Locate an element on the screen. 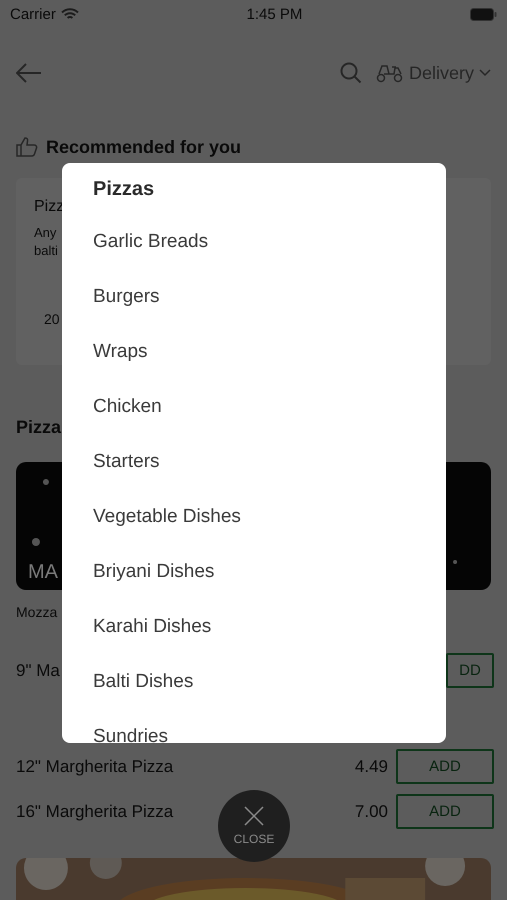 Image resolution: width=507 pixels, height=900 pixels. item-name: 9" Ma is located at coordinates (38, 670).